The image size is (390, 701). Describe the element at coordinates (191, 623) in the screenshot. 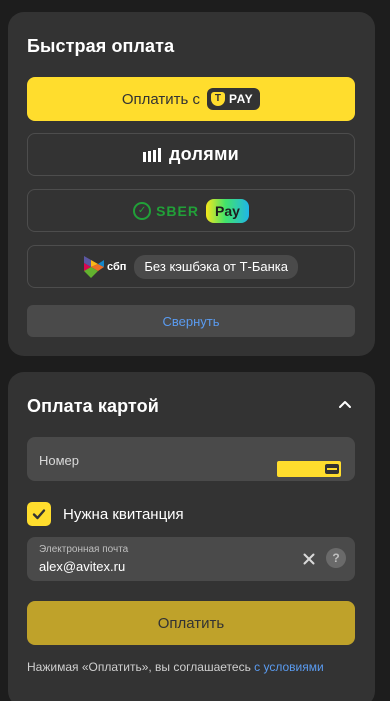

I see `pay-button: Оплатить` at that location.